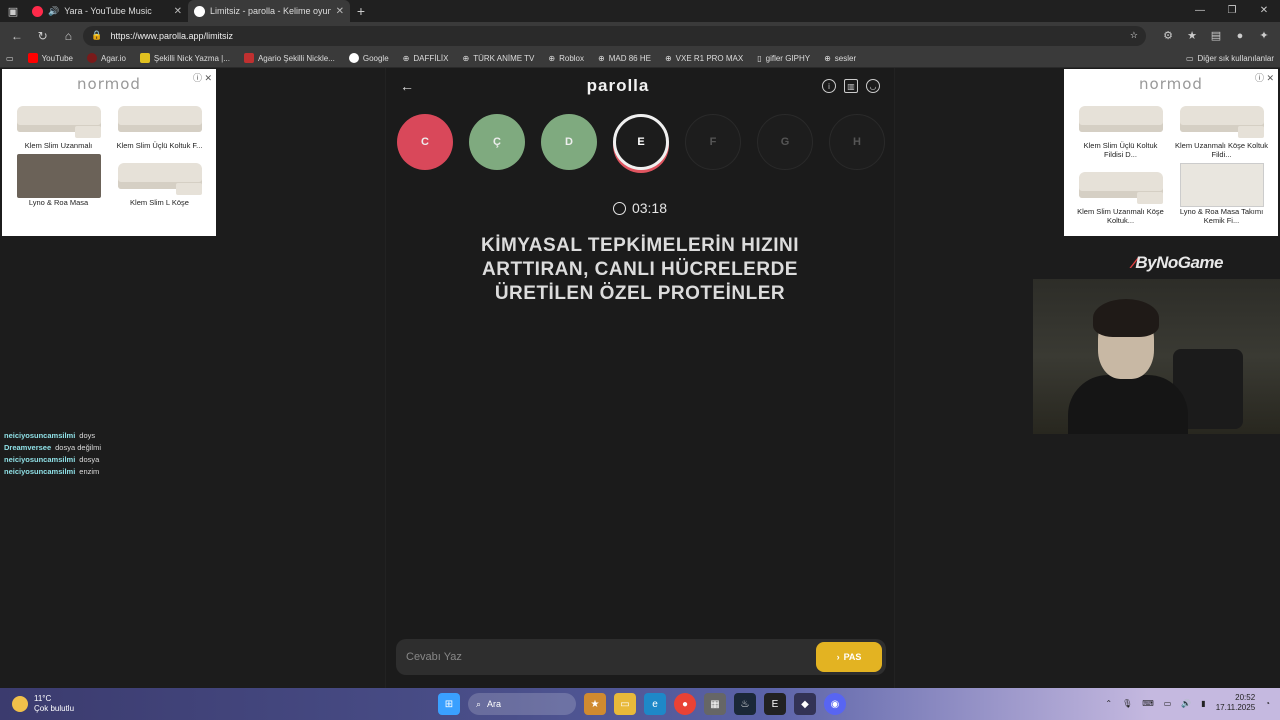 This screenshot has height=720, width=1280. Describe the element at coordinates (805, 704) in the screenshot. I see `app-icon: ◆` at that location.